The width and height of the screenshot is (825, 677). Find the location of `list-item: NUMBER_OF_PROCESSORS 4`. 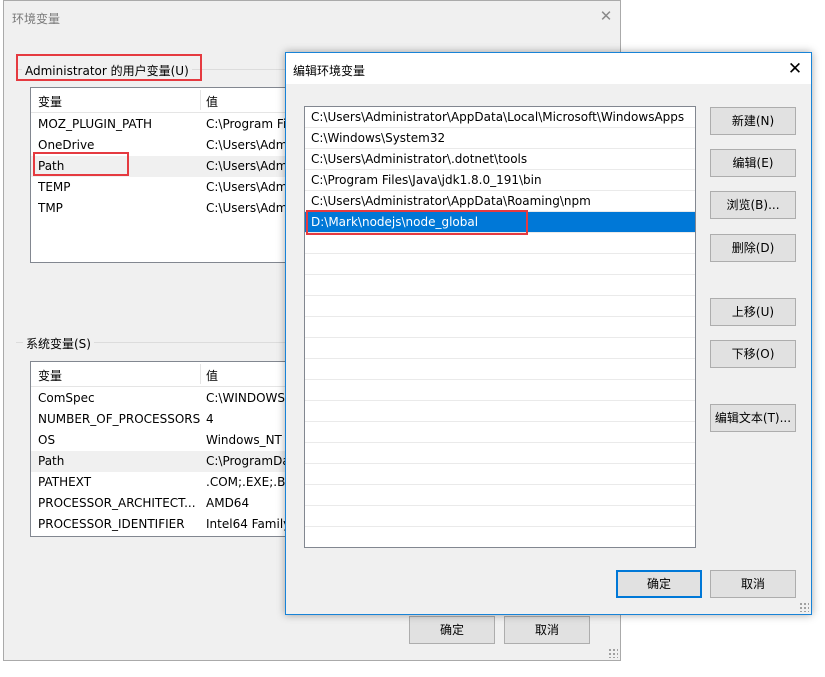

list-item: NUMBER_OF_PROCESSORS 4 is located at coordinates (165, 419).